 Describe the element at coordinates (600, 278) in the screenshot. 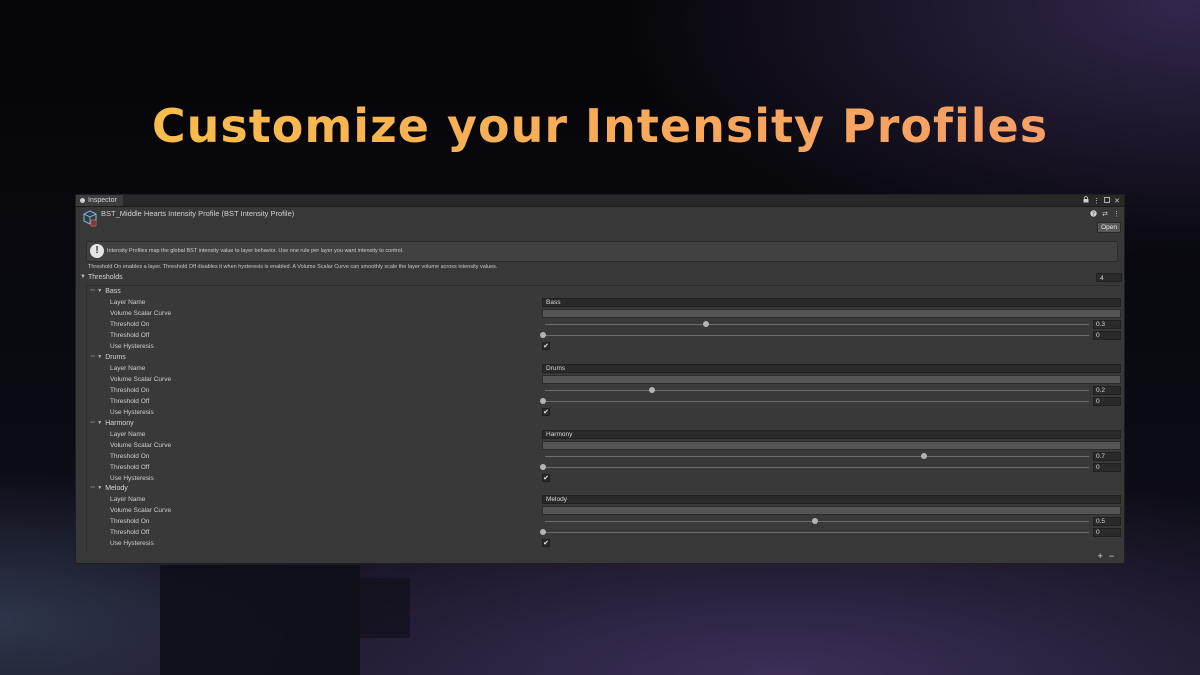

I see `thresholds-foldout: ▼ Thresholds 4` at that location.